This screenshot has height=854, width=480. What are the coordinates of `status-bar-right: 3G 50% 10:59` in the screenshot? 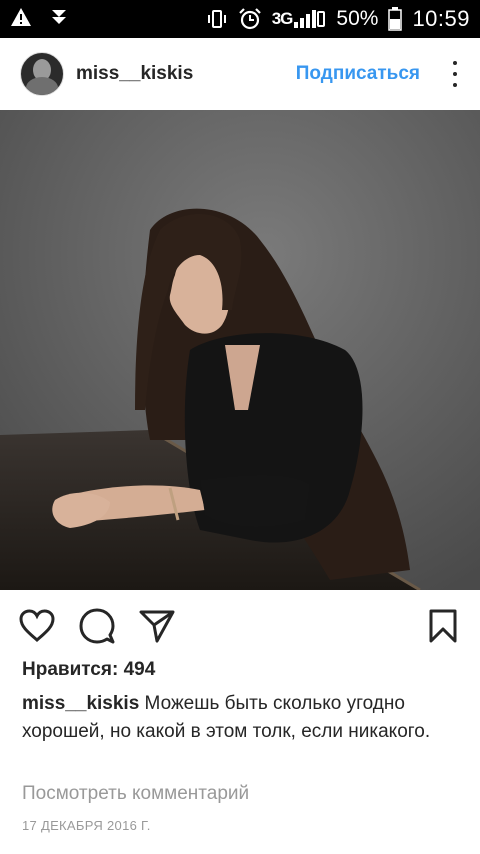 It's located at (338, 19).